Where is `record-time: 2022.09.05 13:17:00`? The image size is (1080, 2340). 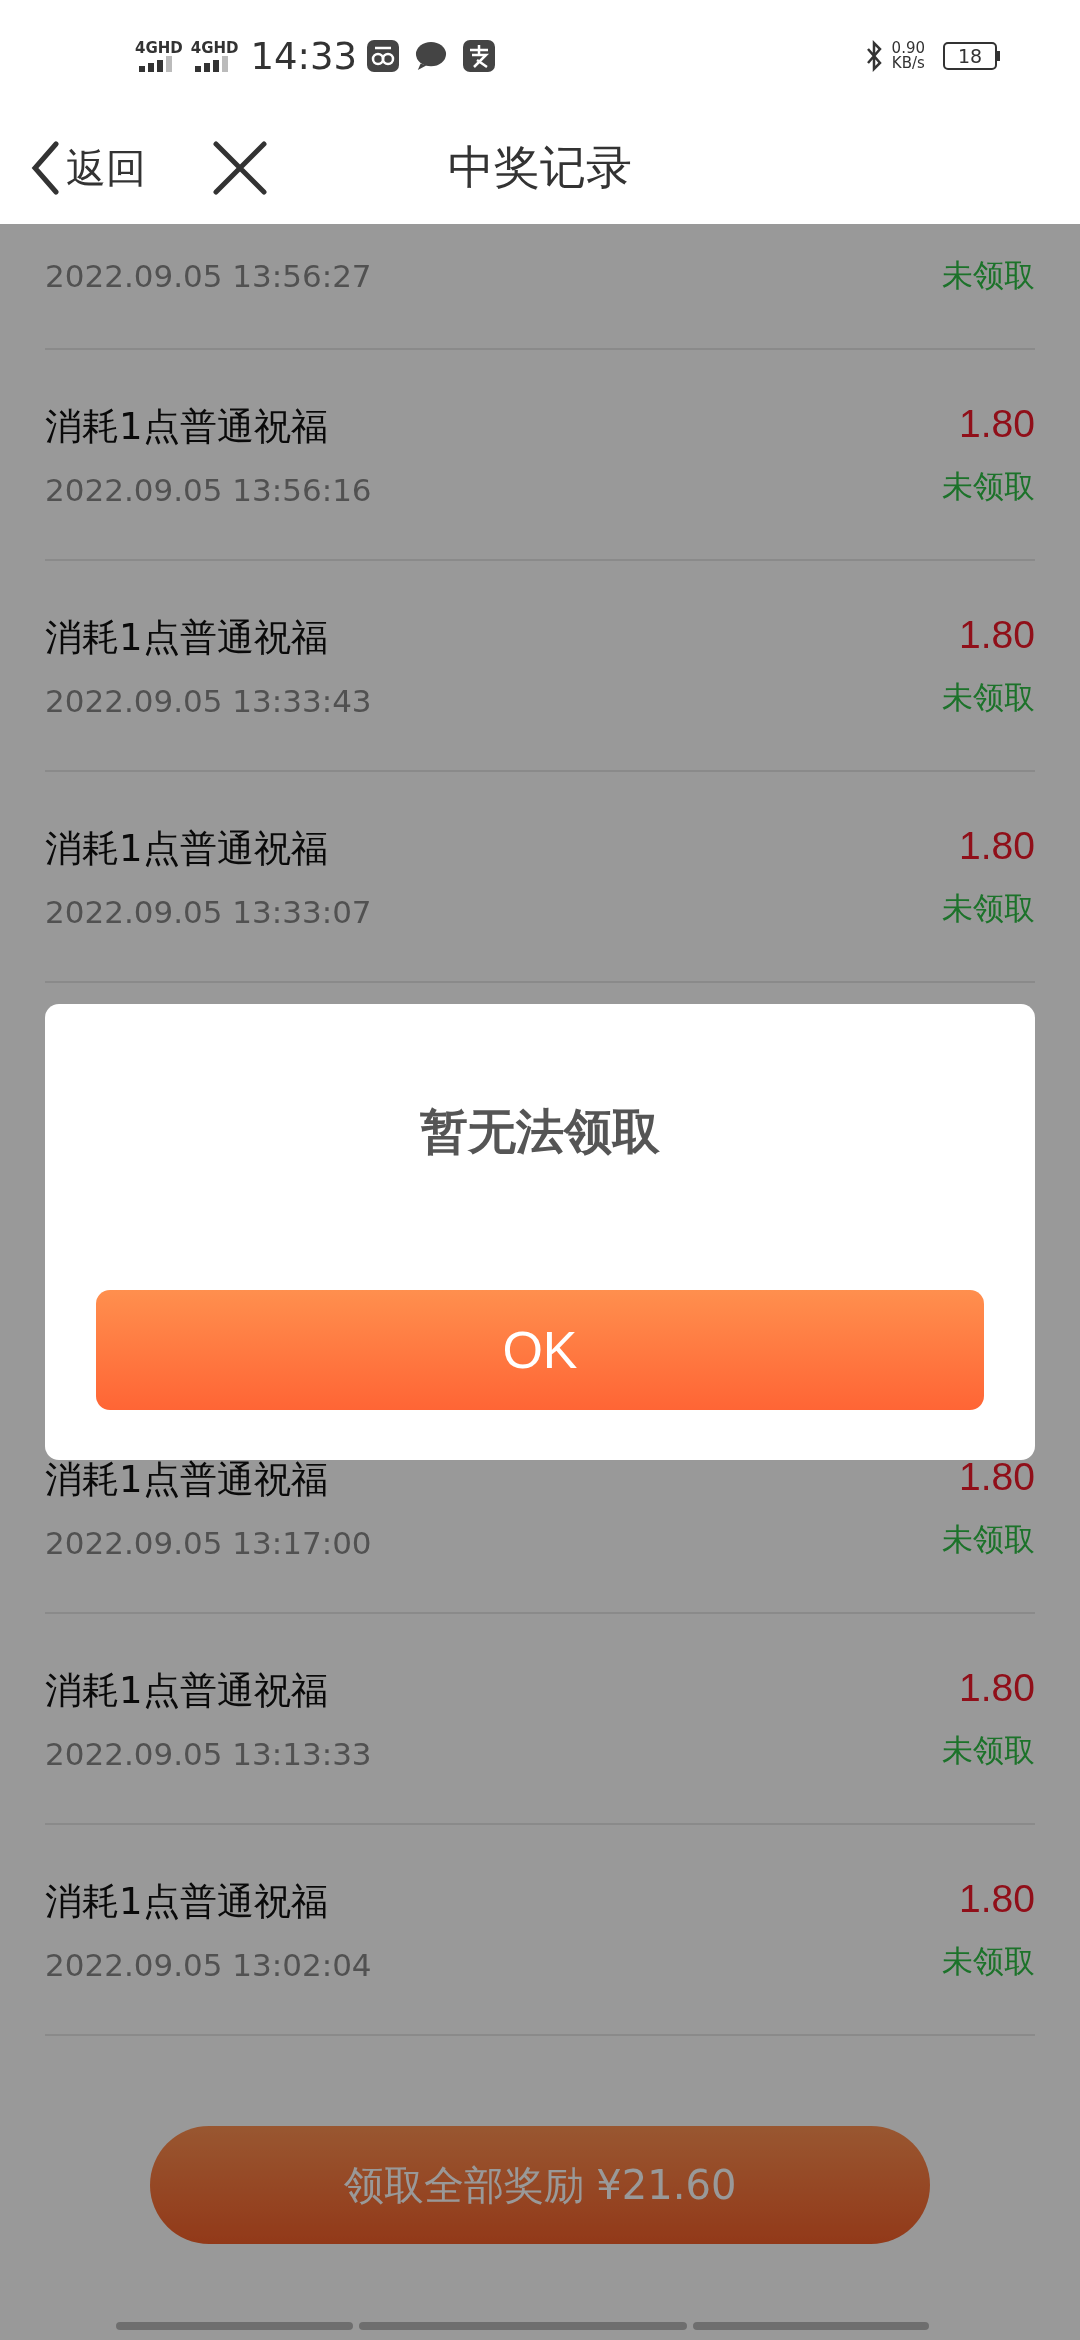
record-time: 2022.09.05 13:17:00 is located at coordinates (208, 1542).